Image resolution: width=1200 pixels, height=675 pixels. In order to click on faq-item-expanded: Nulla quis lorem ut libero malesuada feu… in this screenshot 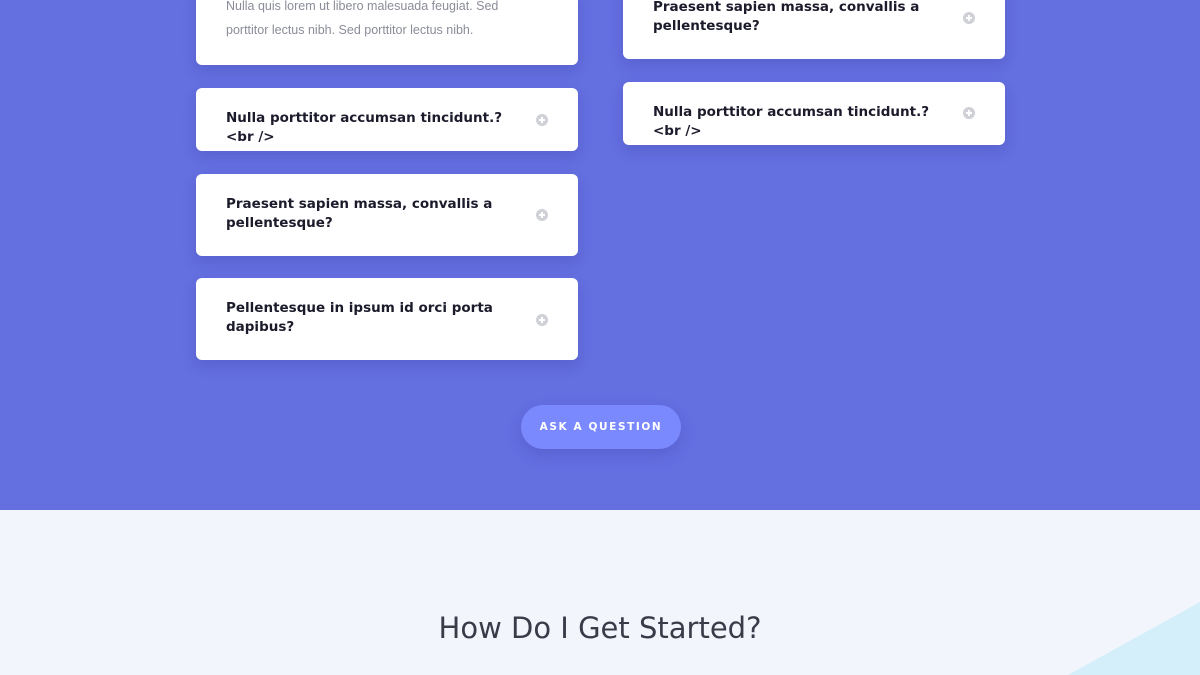, I will do `click(387, 32)`.